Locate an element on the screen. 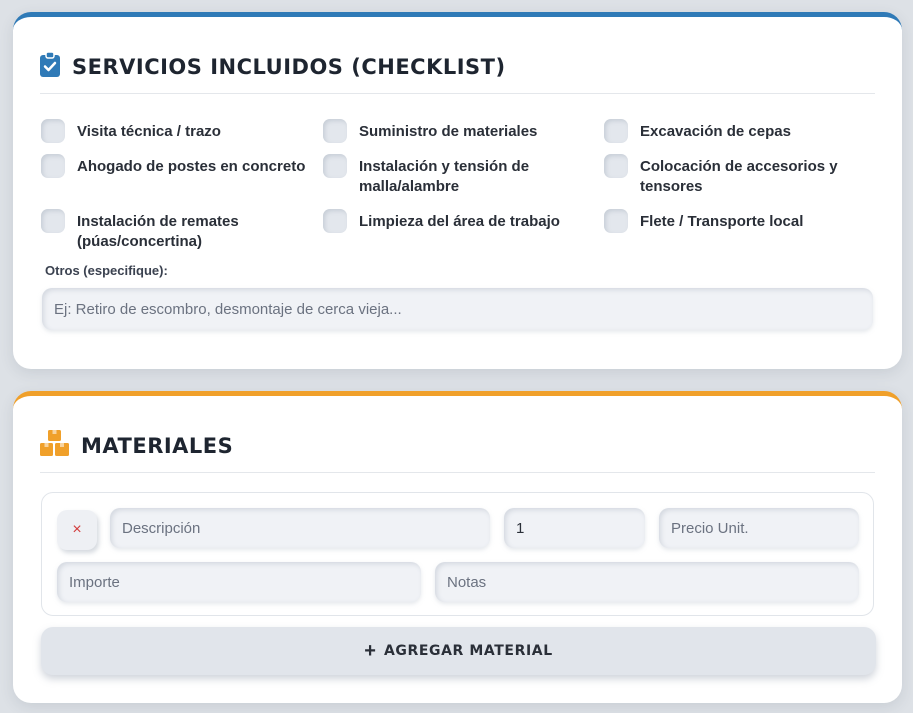  service-label: Visita técnica / trazo is located at coordinates (149, 131).